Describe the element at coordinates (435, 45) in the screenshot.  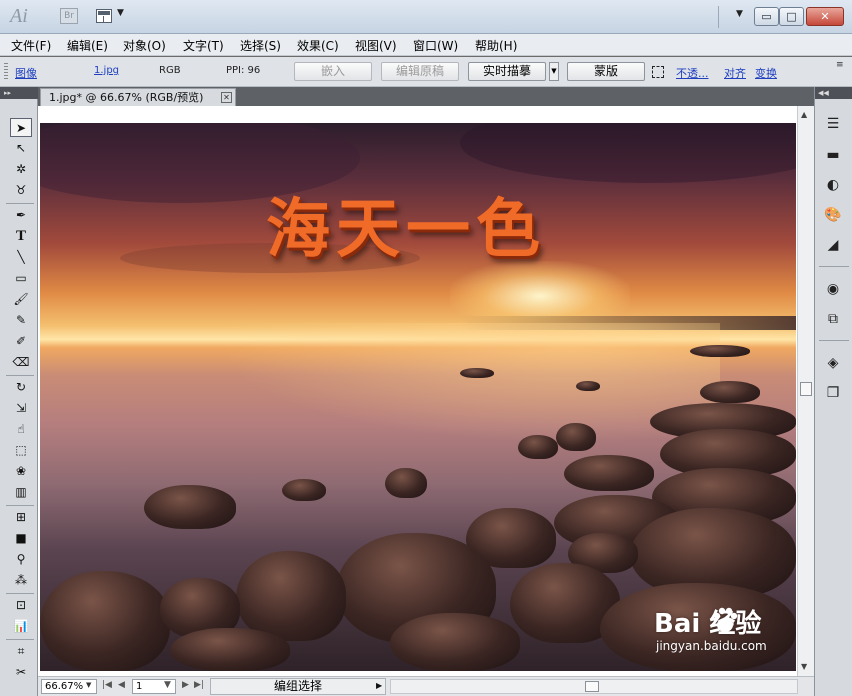
I see `menu-window: 窗口(W)` at that location.